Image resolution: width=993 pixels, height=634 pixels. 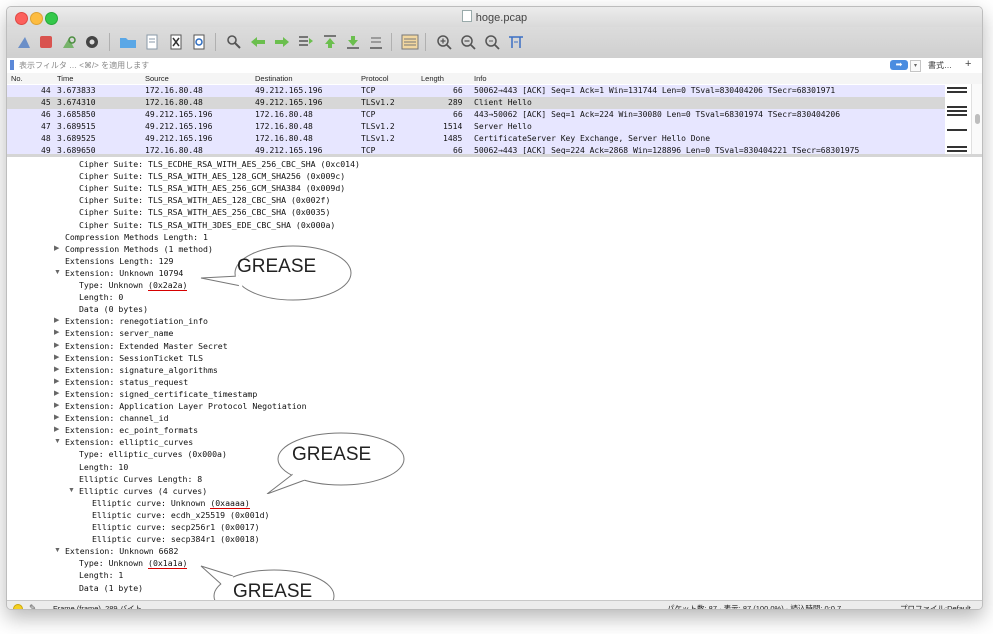 I want to click on column-header-protocol: Protocol, so click(x=375, y=78).